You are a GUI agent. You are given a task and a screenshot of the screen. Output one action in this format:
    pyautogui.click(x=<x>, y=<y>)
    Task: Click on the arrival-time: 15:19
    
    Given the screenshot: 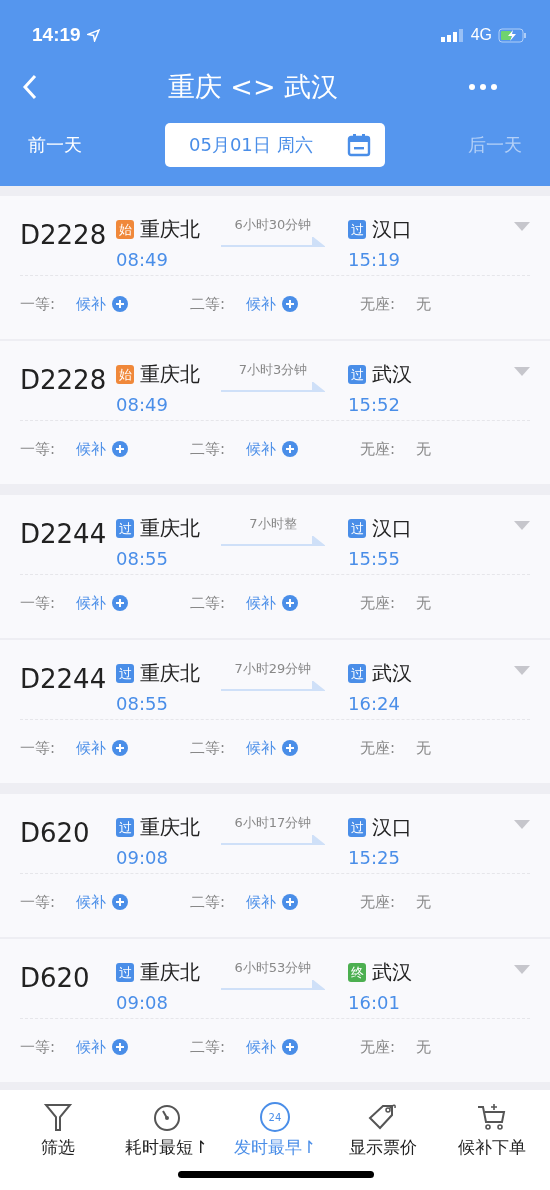 What is the action you would take?
    pyautogui.click(x=374, y=259)
    